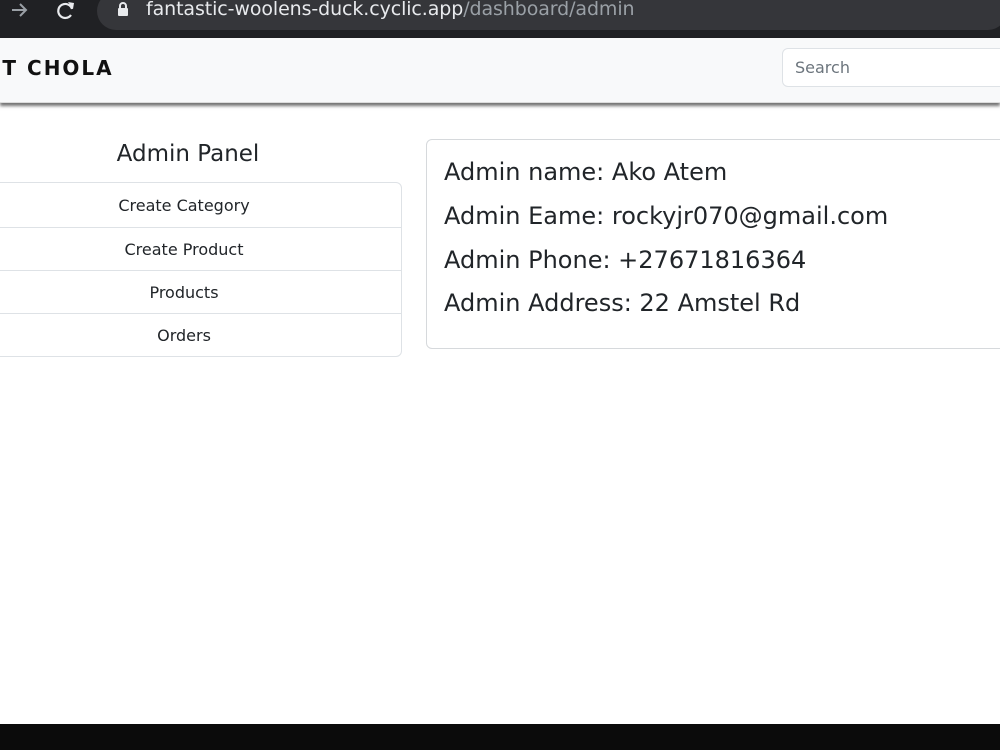 Image resolution: width=1000 pixels, height=750 pixels. What do you see at coordinates (57, 68) in the screenshot?
I see `brand-logo: ST CHOLA` at bounding box center [57, 68].